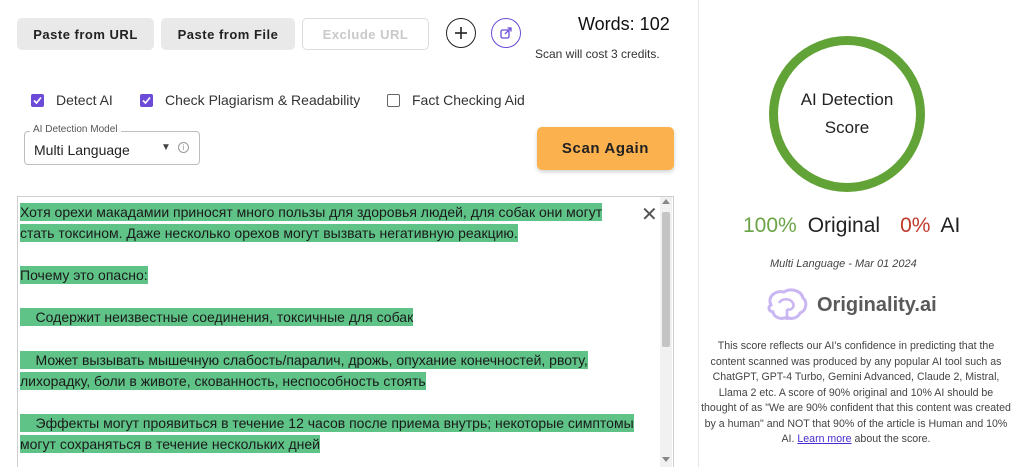 The height and width of the screenshot is (467, 1024). I want to click on fact-check-label: Fact Checking Aid, so click(468, 100).